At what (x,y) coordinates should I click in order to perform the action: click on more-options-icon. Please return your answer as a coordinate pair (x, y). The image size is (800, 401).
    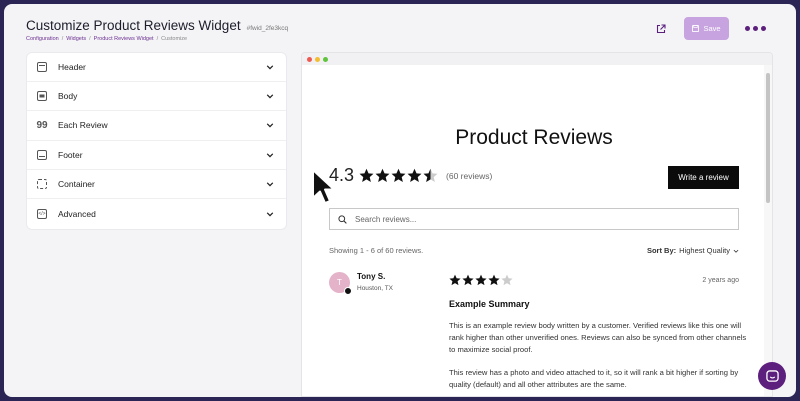
    Looking at the image, I should click on (755, 28).